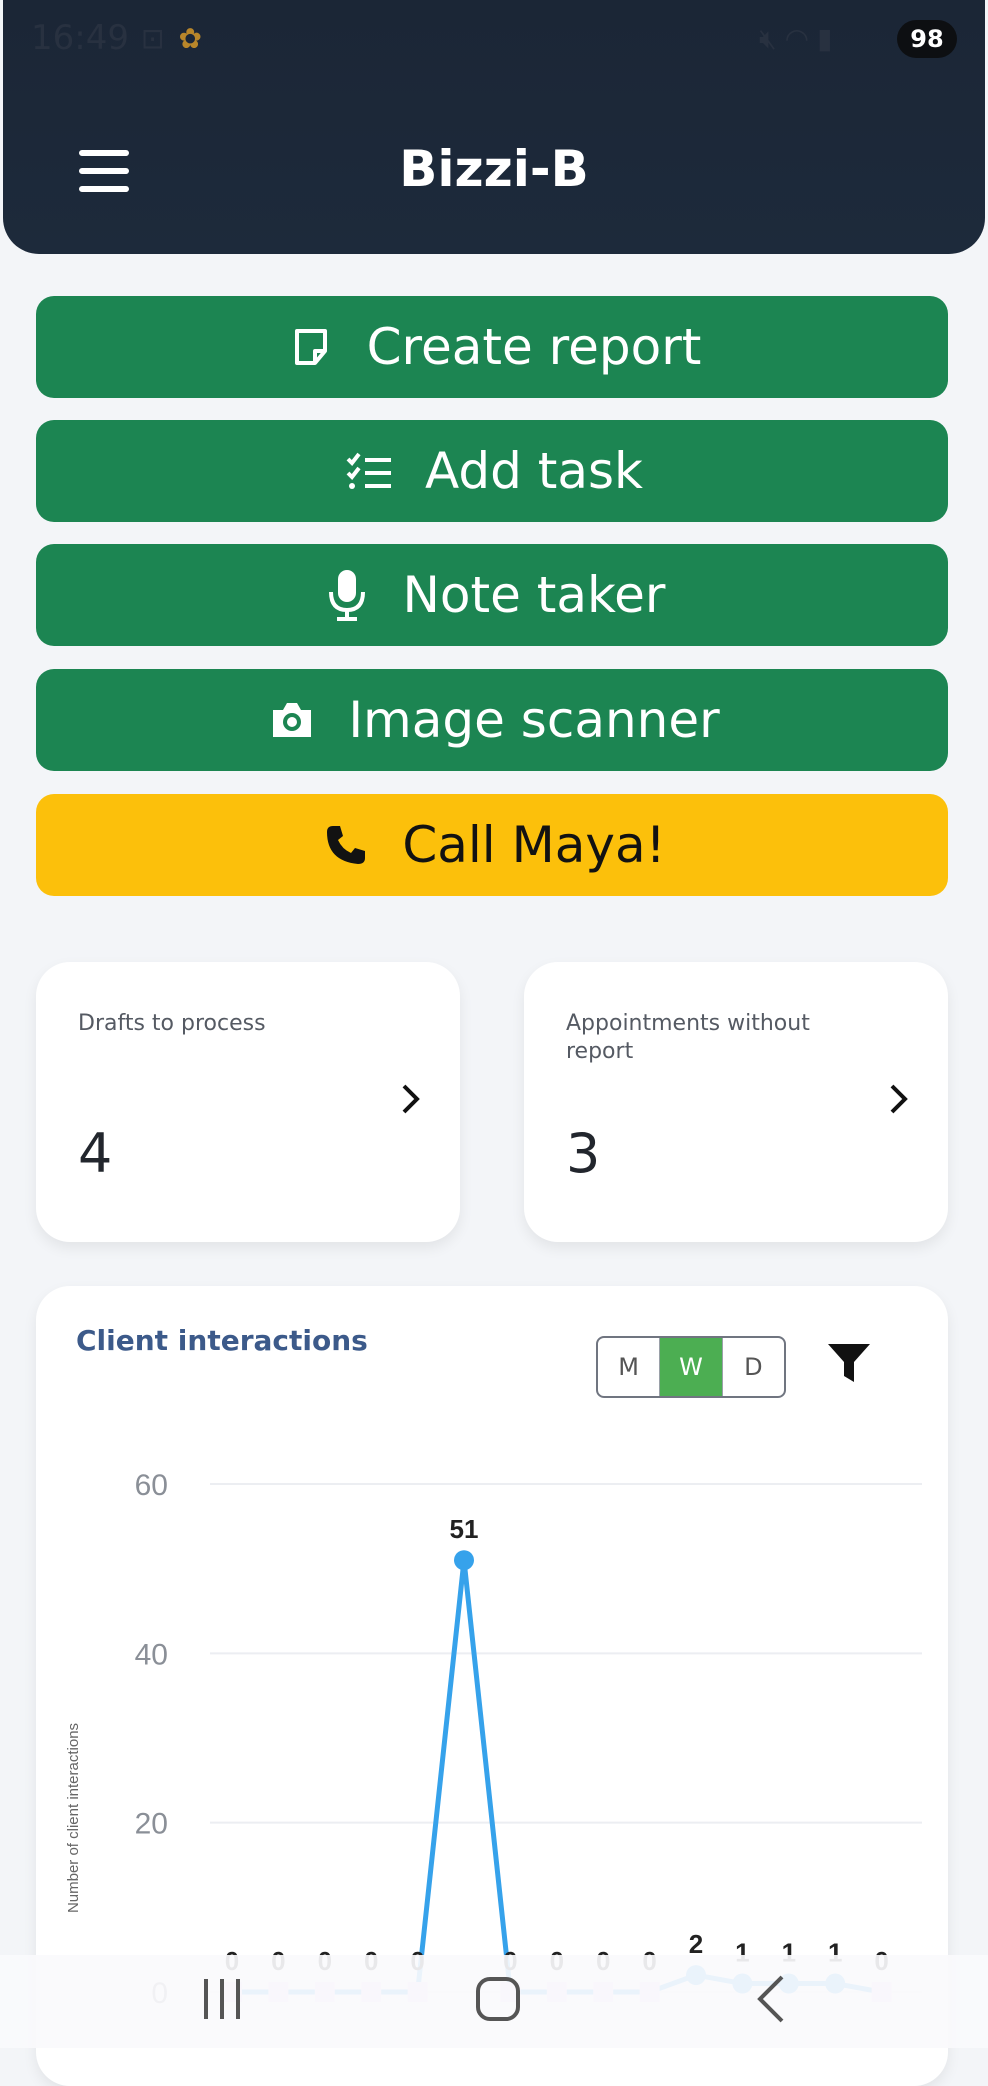 This screenshot has width=988, height=2086. I want to click on call-maya-button: Call Maya!, so click(492, 845).